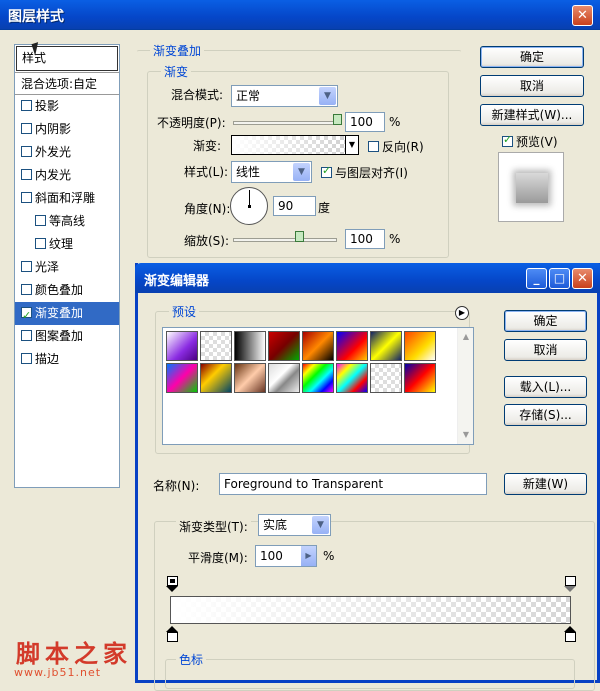 The image size is (600, 691). What do you see at coordinates (299, 236) in the screenshot?
I see `scale-slider-thumb` at bounding box center [299, 236].